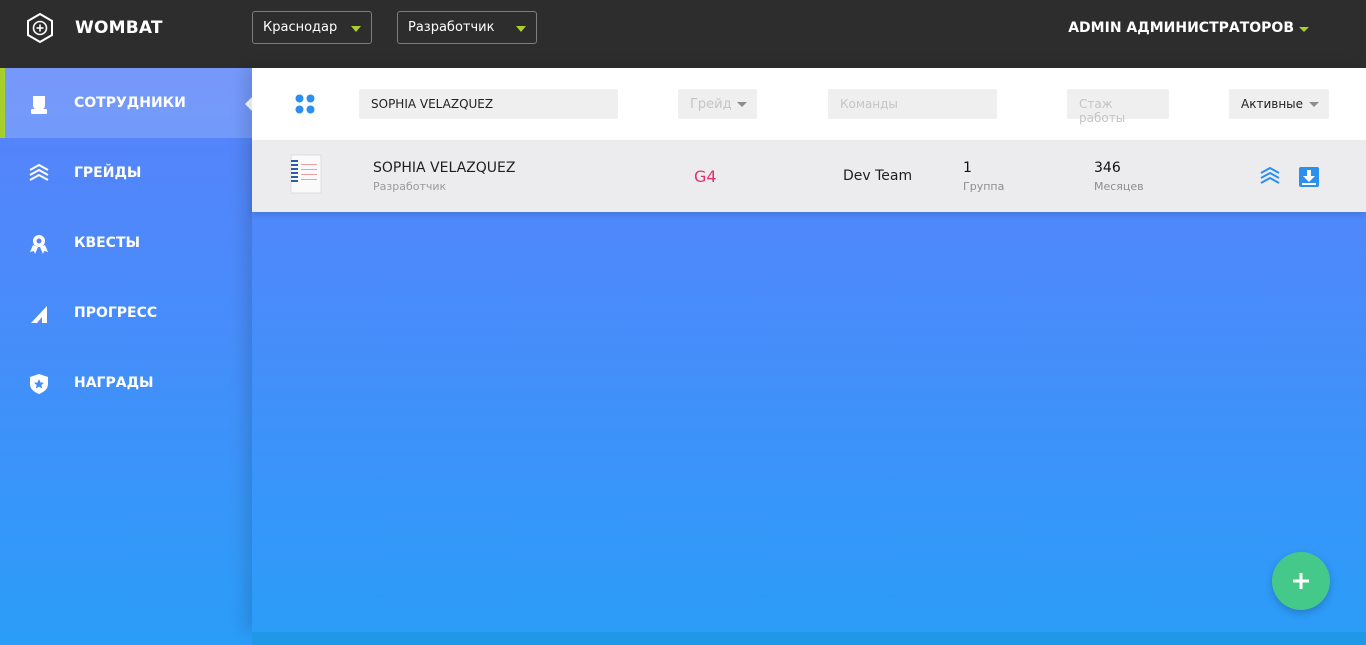 The width and height of the screenshot is (1366, 645). Describe the element at coordinates (809, 638) in the screenshot. I see `bottom-strip` at that location.